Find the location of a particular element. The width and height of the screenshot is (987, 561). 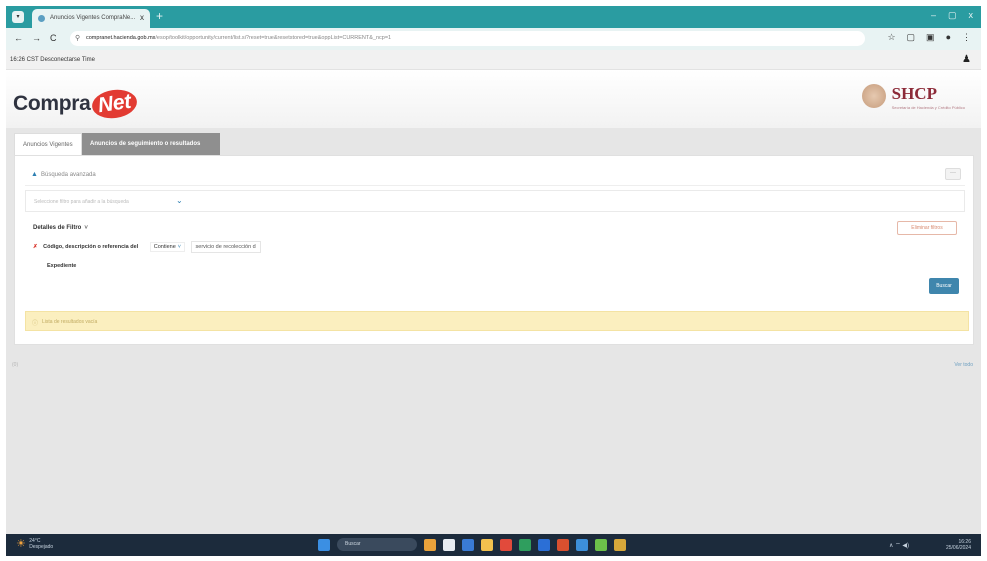

app-icon is located at coordinates (620, 544).